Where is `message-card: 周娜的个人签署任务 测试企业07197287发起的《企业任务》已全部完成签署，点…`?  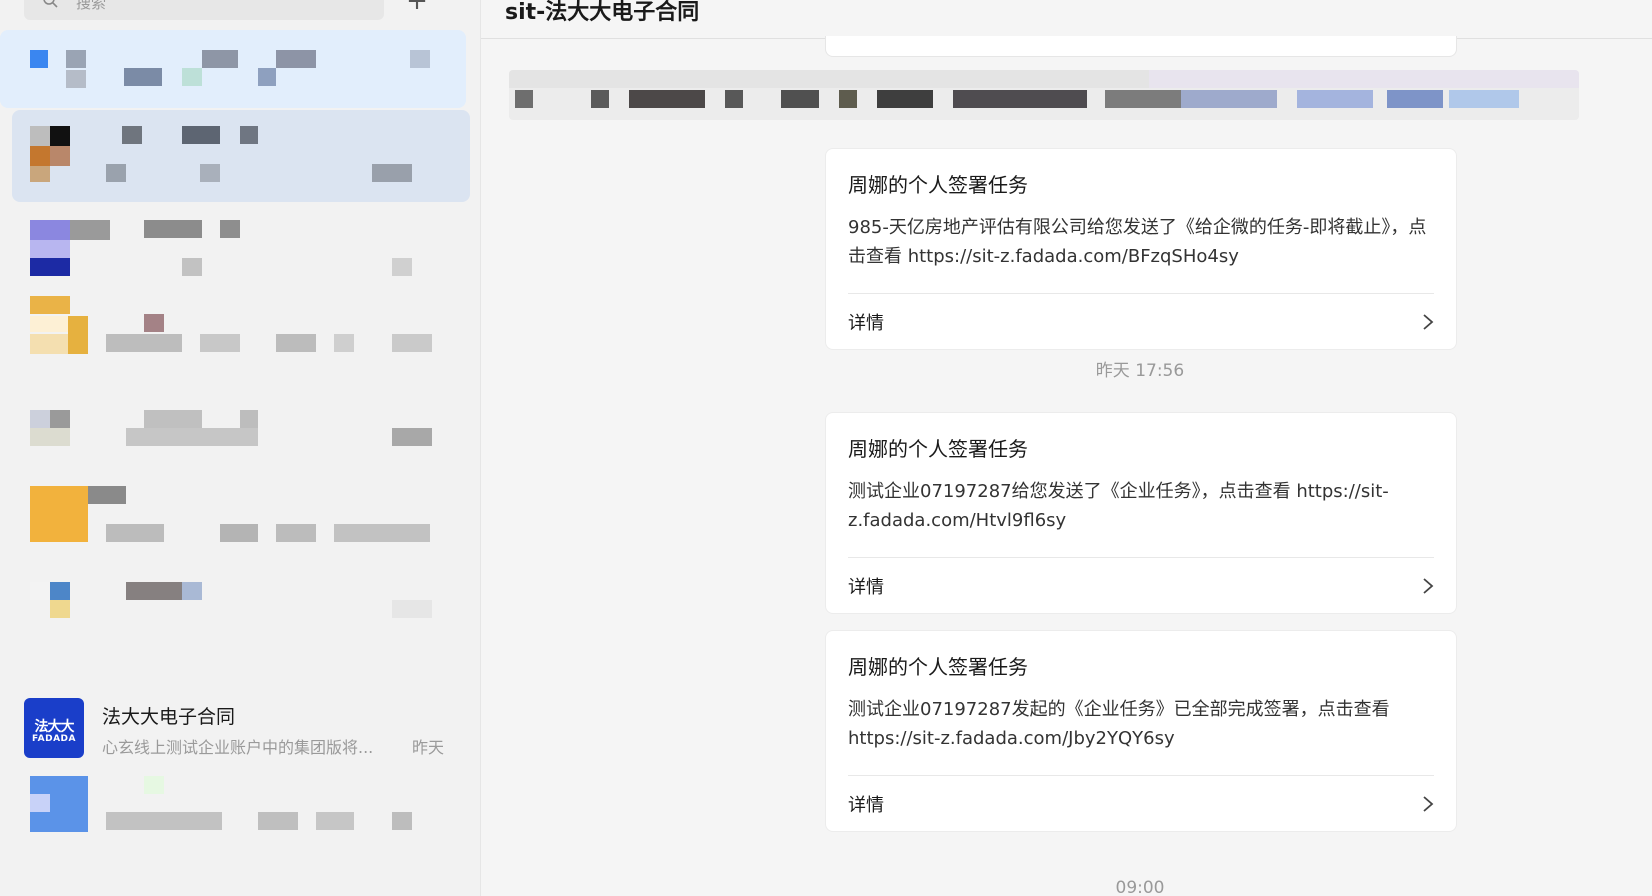 message-card: 周娜的个人签署任务 测试企业07197287发起的《企业任务》已全部完成签署，点… is located at coordinates (1141, 731).